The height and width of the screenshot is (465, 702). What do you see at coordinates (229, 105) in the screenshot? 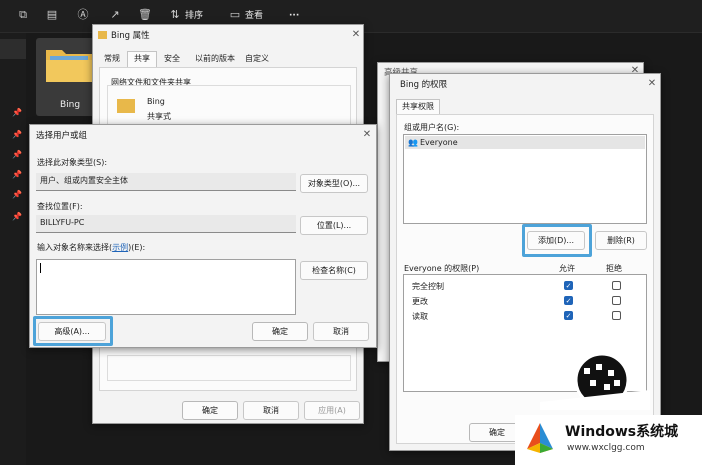
I see `sharing-groupbox` at bounding box center [229, 105].